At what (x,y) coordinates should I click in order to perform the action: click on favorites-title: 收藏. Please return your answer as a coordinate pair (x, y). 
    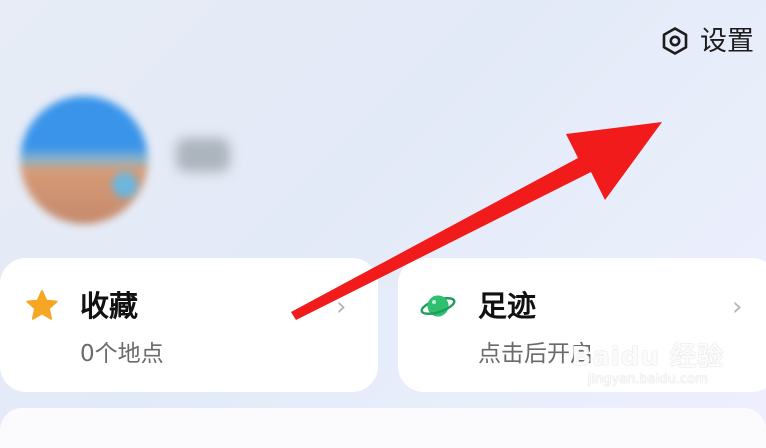
    Looking at the image, I should click on (109, 306).